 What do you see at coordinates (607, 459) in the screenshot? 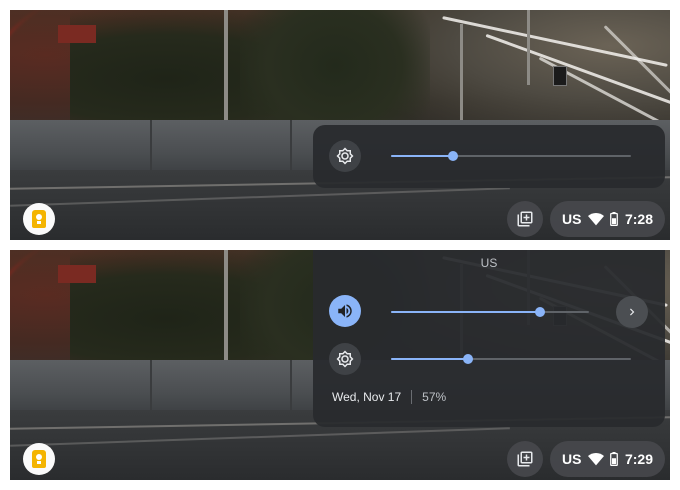
I see `status-area: US 7:29` at bounding box center [607, 459].